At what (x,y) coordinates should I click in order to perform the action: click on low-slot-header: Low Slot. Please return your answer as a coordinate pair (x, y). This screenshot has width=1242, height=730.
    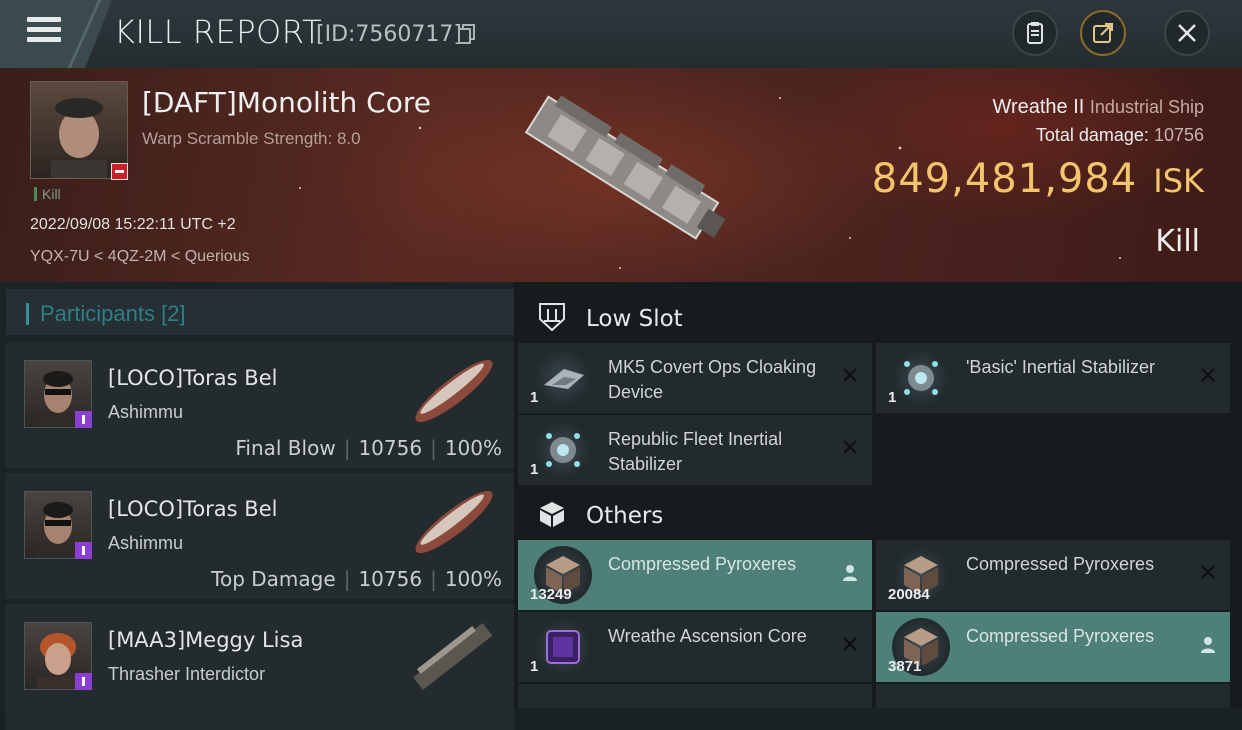
    Looking at the image, I should click on (880, 317).